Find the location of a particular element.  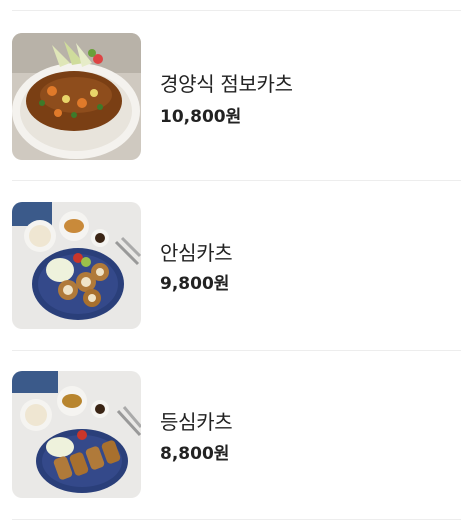

menu-item-price: 8,800원 is located at coordinates (195, 454).